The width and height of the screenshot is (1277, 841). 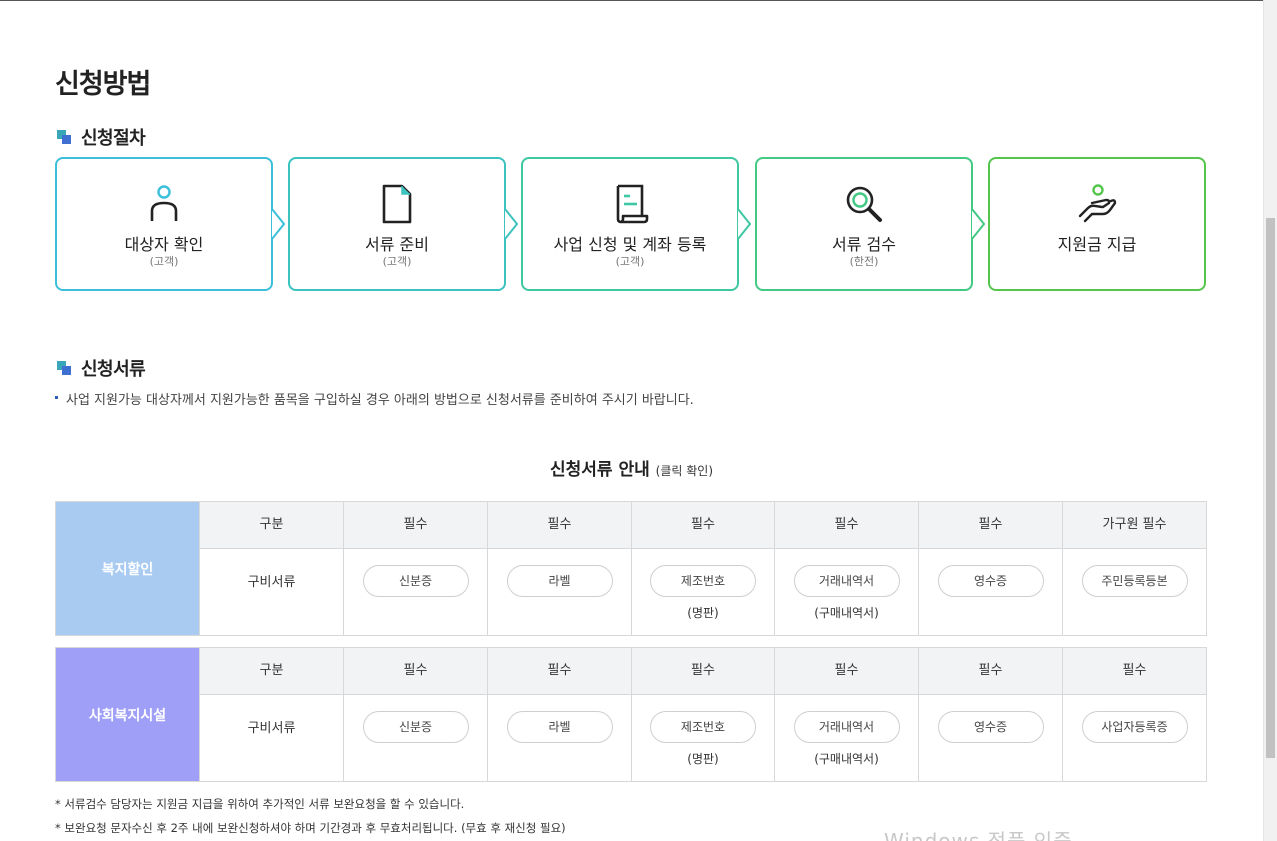 I want to click on doc-cell: 주민등록등본, so click(x=1134, y=592).